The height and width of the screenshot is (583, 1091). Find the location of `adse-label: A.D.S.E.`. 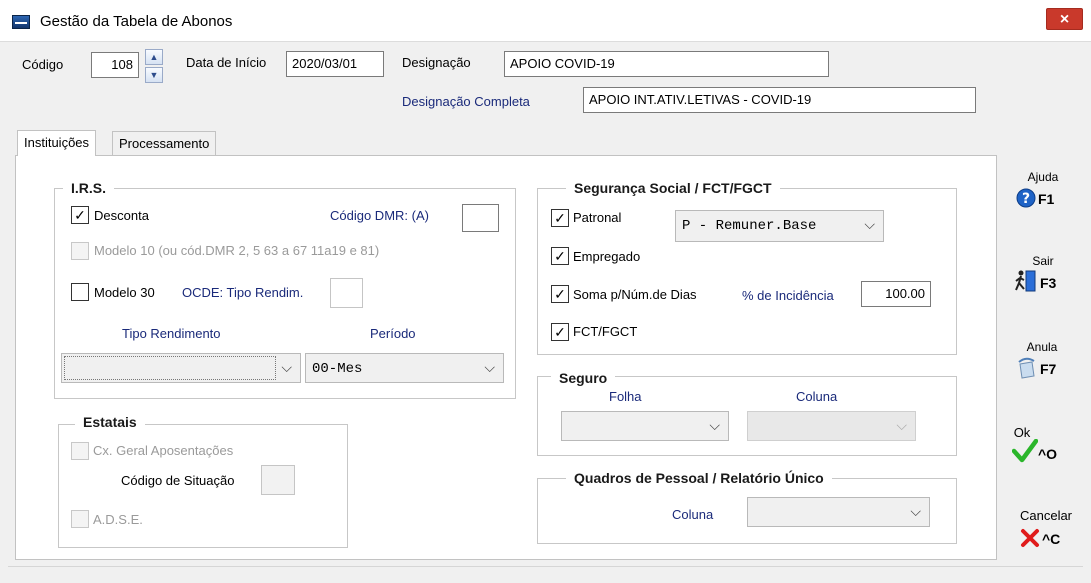

adse-label: A.D.S.E. is located at coordinates (118, 519).